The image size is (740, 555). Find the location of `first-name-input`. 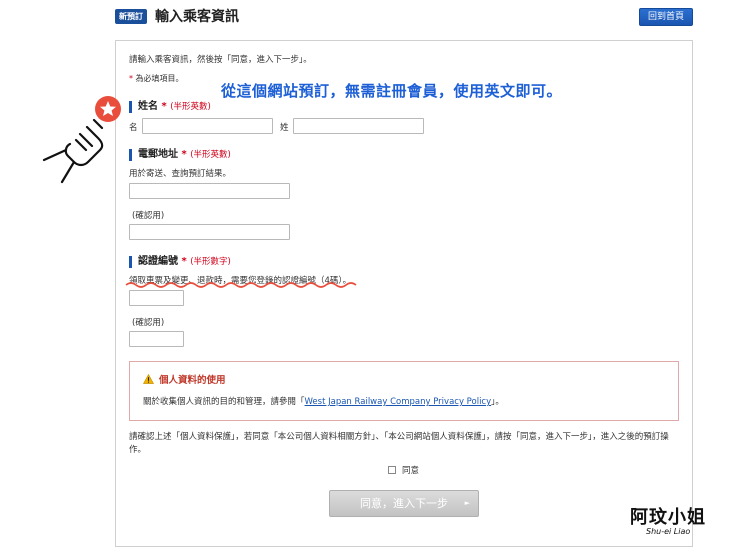

first-name-input is located at coordinates (207, 126).